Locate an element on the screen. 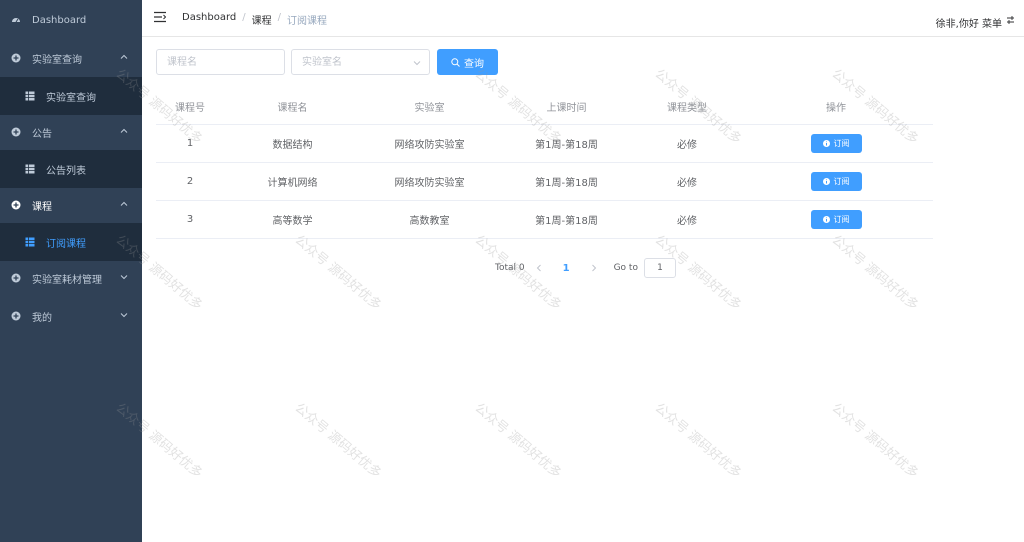 The width and height of the screenshot is (1024, 542). cell-lab: 高数教室 is located at coordinates (429, 221).